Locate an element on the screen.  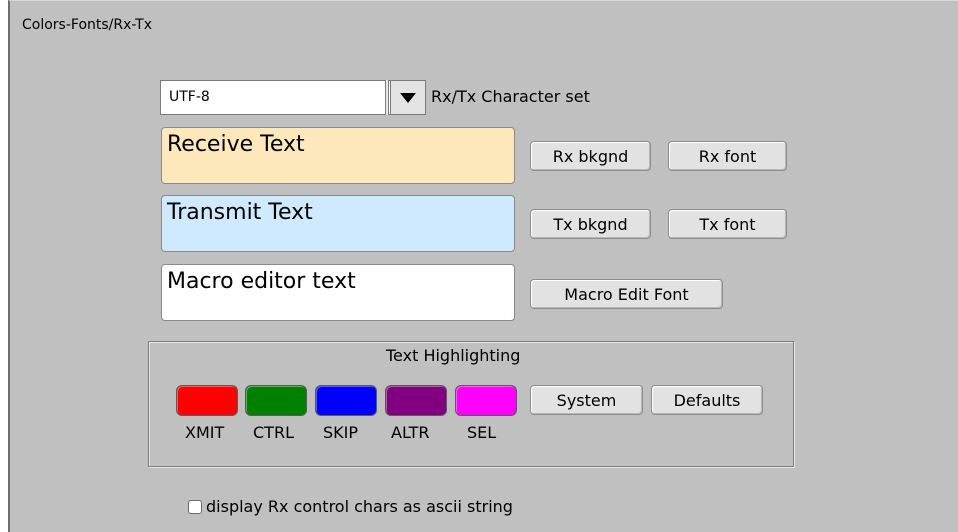
charset-dropdown-button is located at coordinates (408, 97).